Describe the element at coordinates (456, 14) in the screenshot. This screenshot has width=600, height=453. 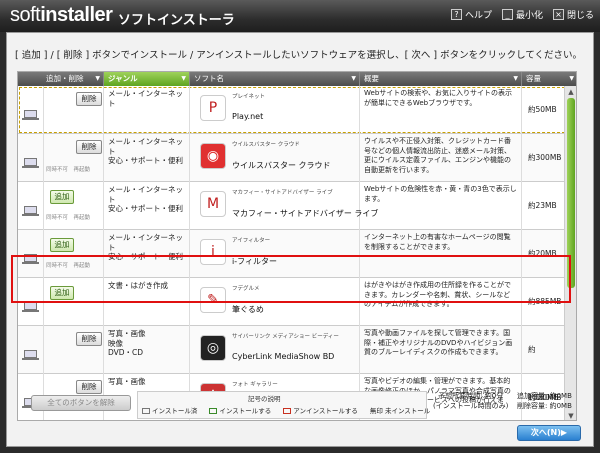
I see `help-icon: ?` at that location.